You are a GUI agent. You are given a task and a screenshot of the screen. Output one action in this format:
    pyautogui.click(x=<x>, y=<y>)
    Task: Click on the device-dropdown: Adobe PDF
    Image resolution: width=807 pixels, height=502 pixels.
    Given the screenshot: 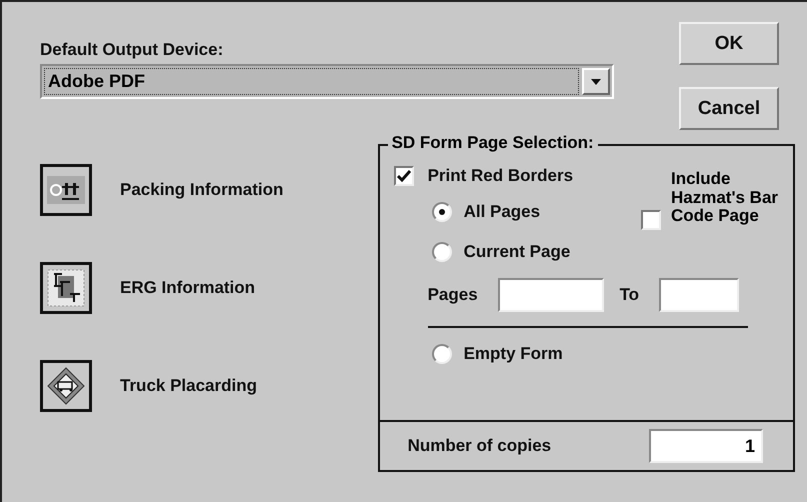 What is the action you would take?
    pyautogui.click(x=327, y=81)
    